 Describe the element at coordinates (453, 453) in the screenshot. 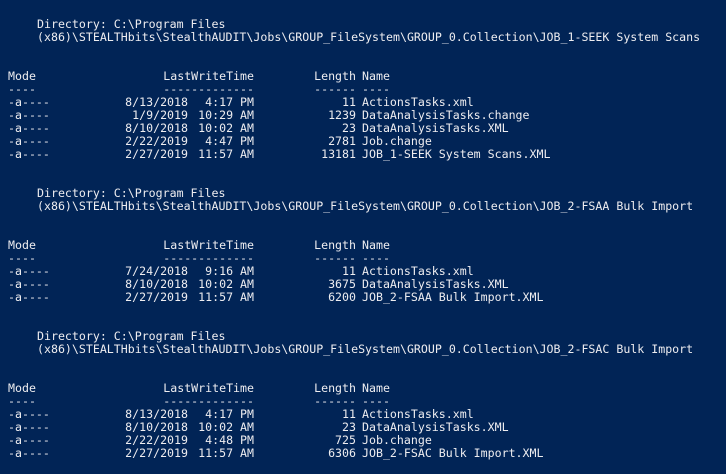

I see `file-name: JOB_2-FSAC Bulk Import.XML` at that location.